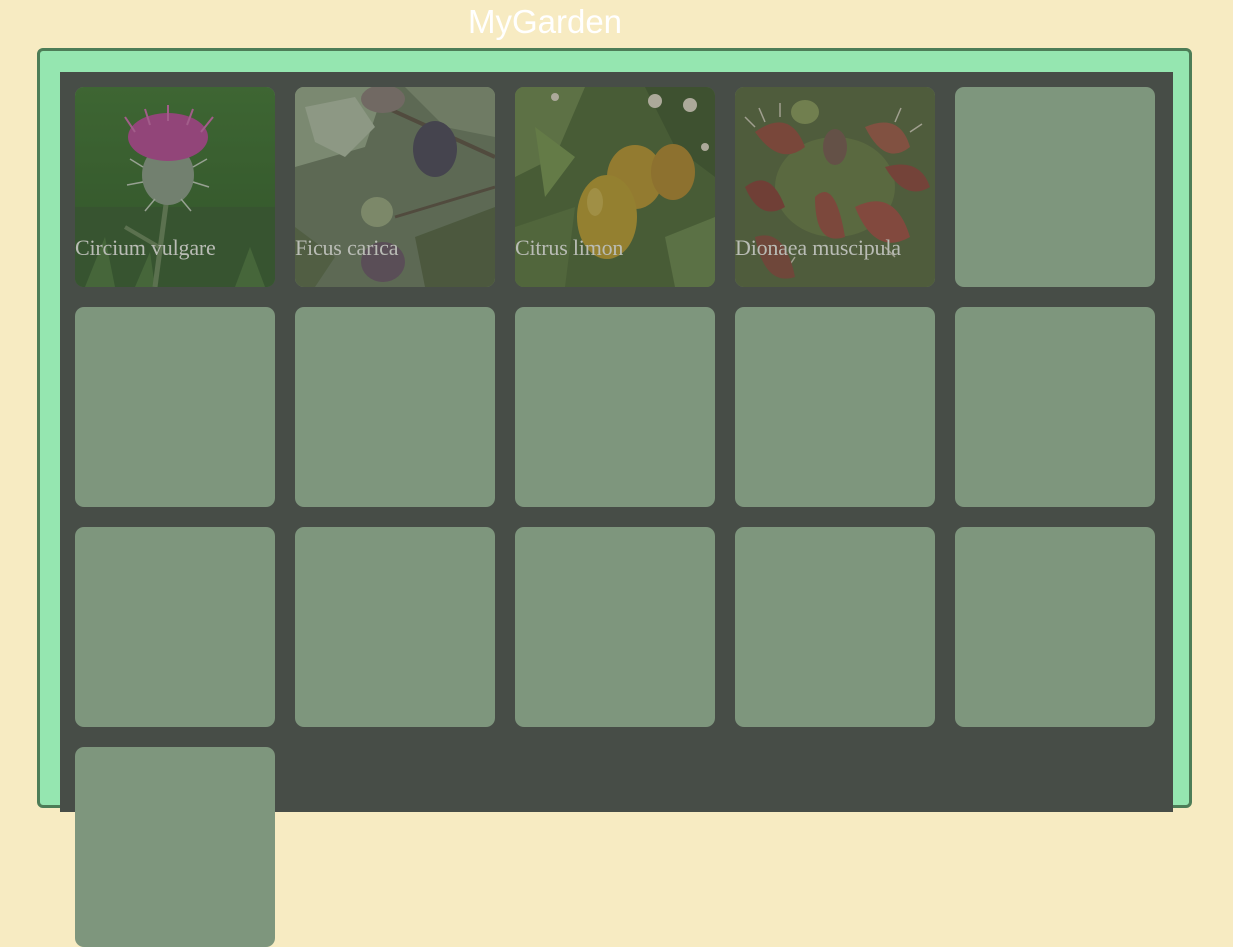 The image size is (1233, 947). Describe the element at coordinates (545, 21) in the screenshot. I see `app-title: MyGarden` at that location.